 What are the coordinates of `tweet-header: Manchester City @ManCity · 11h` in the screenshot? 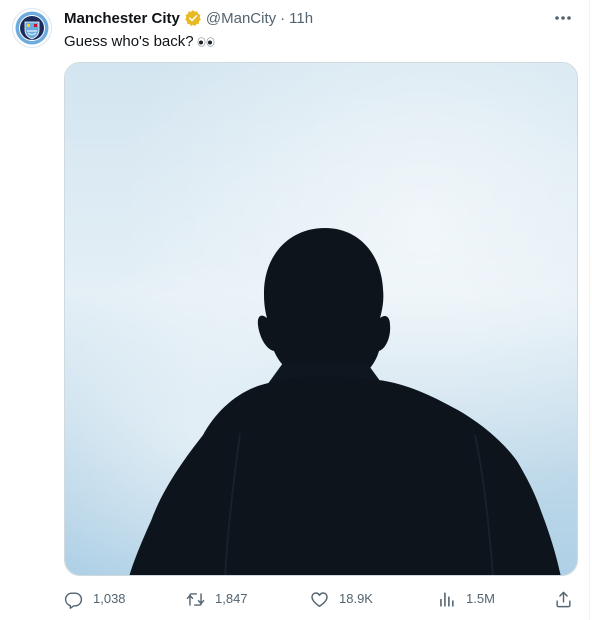 It's located at (320, 18).